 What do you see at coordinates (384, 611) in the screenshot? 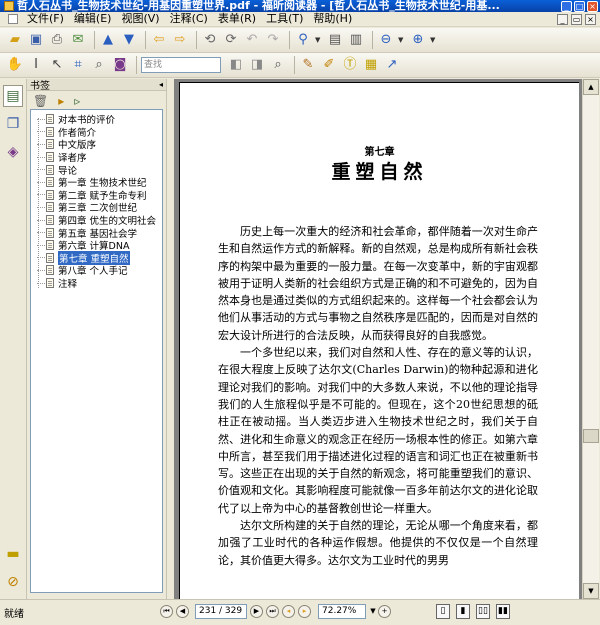
I see `zoom-in-status-icon: +` at bounding box center [384, 611].